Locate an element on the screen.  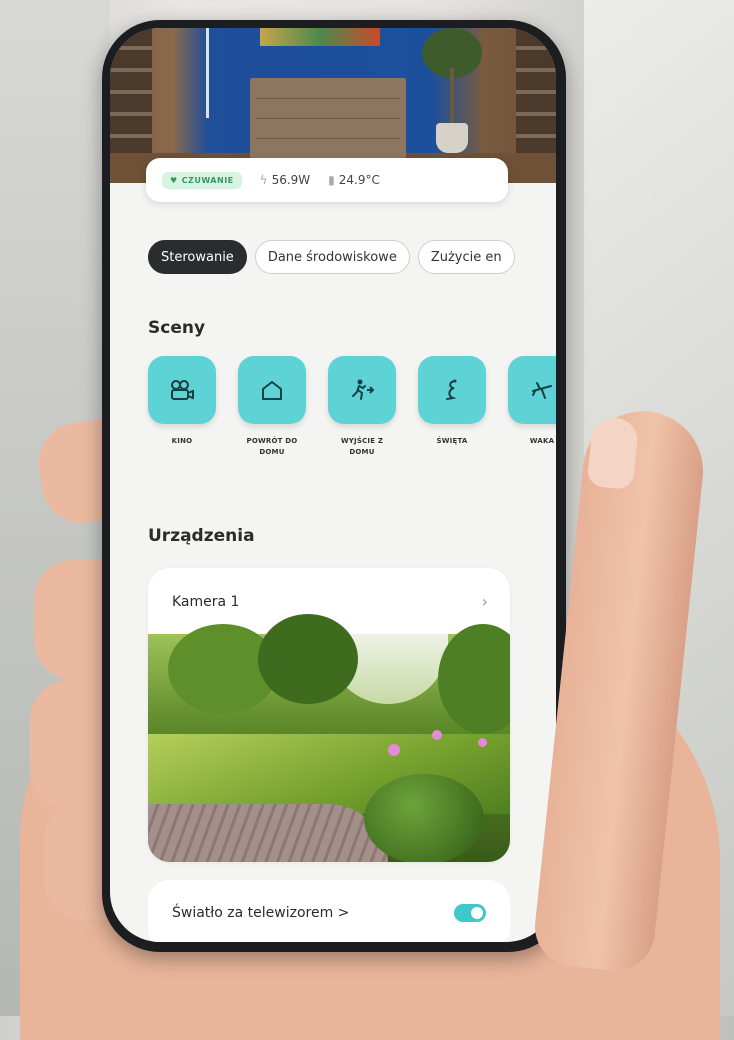
christmas-icon is located at coordinates (451, 389).